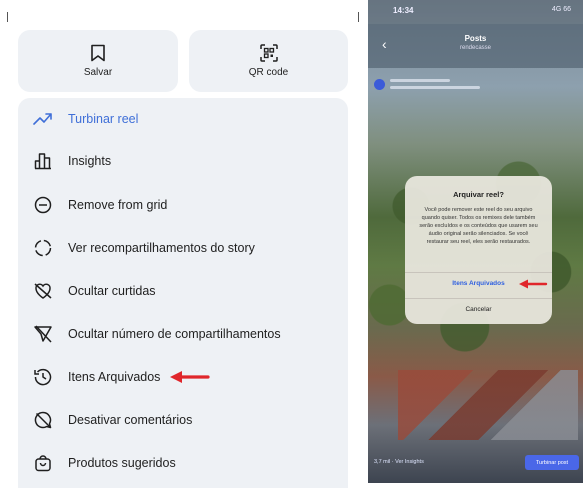 The image size is (583, 488). What do you see at coordinates (90, 161) in the screenshot?
I see `menu-item-label: Insights` at bounding box center [90, 161].